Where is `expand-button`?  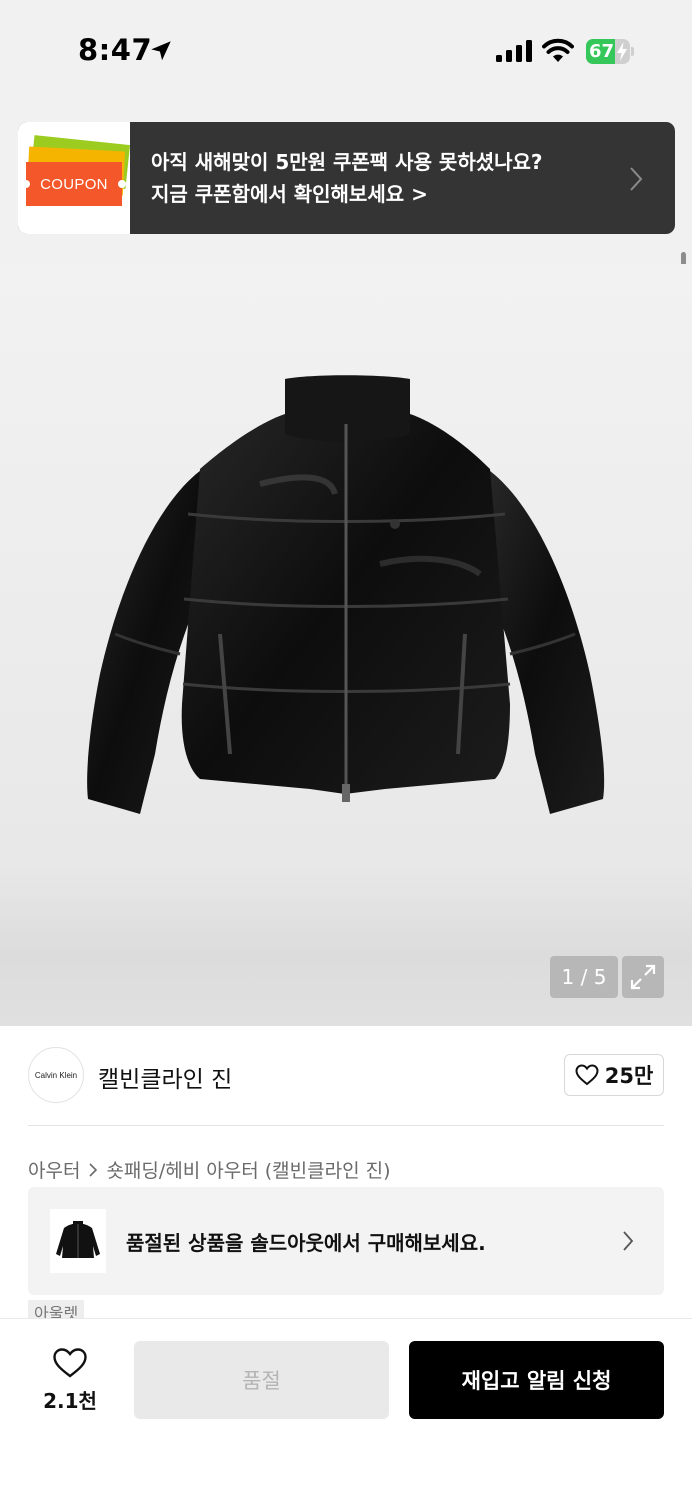 expand-button is located at coordinates (643, 977).